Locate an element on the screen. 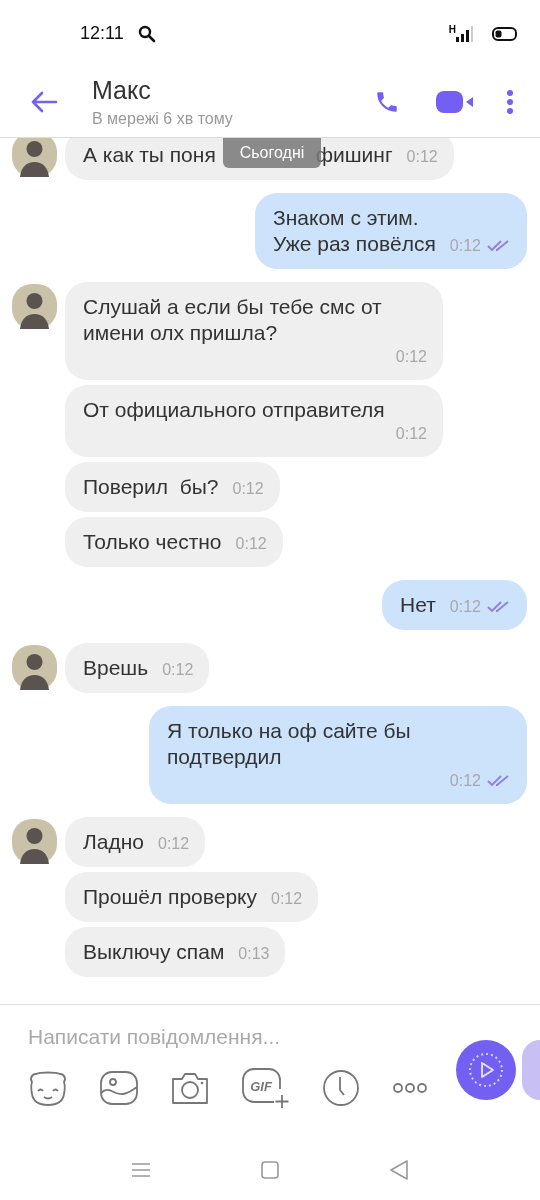  message-text: А как ты поня is located at coordinates (149, 155).